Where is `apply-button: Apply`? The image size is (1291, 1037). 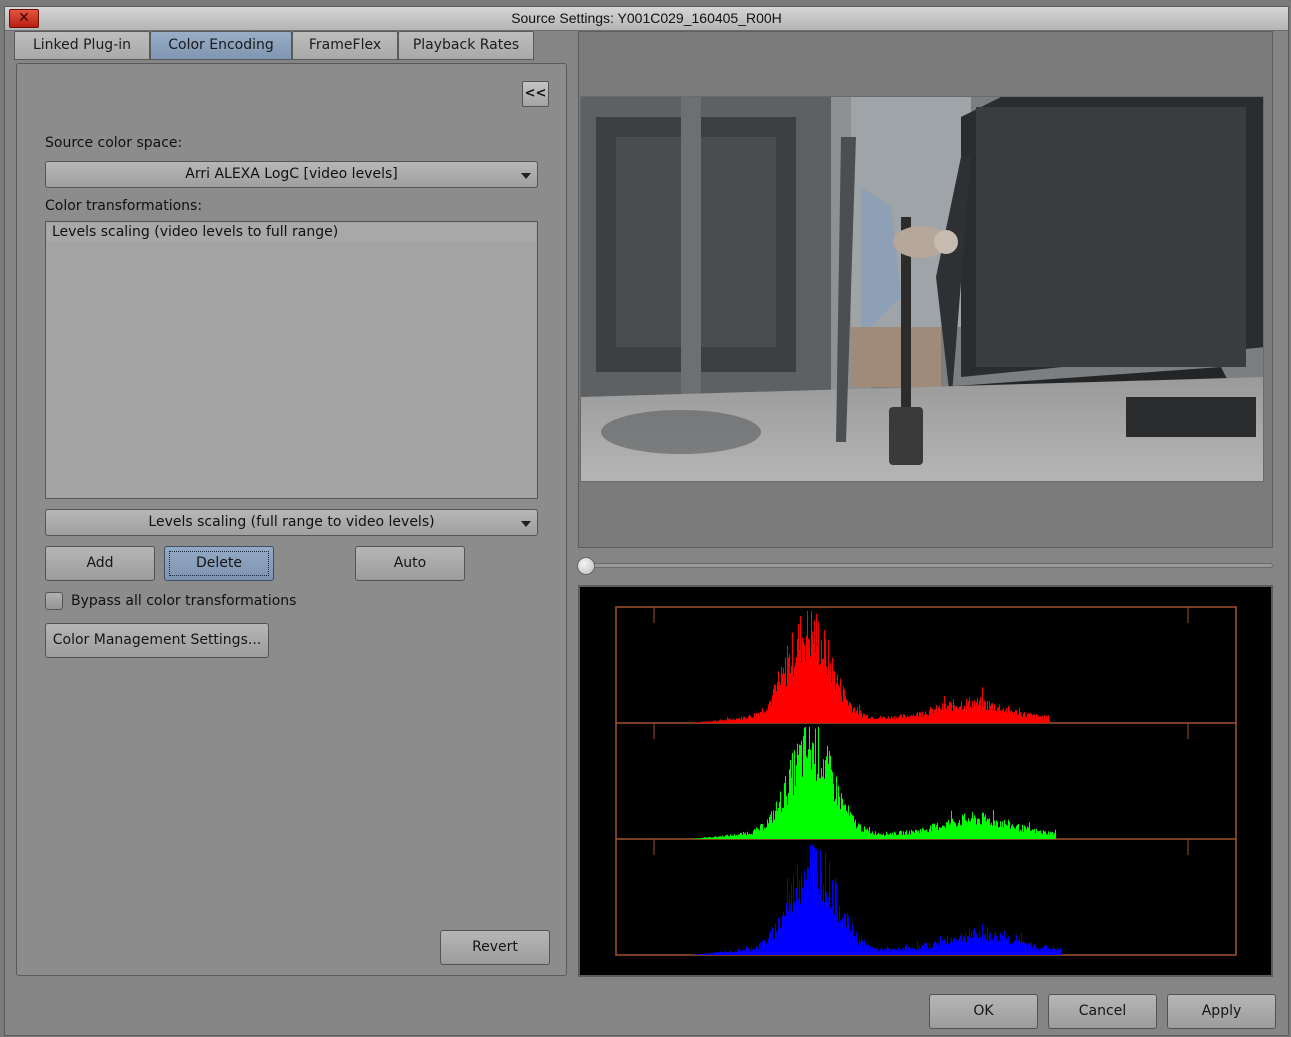 apply-button: Apply is located at coordinates (1221, 1011).